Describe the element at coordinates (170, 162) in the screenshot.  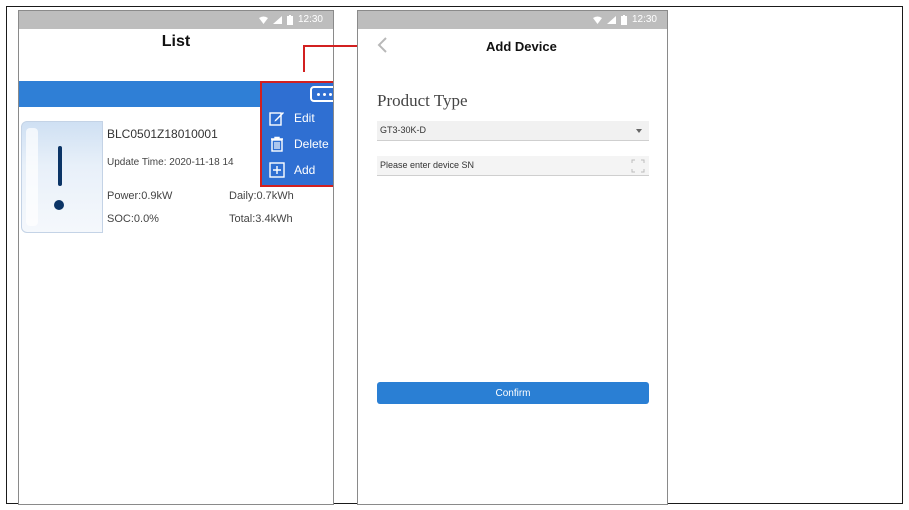
I see `update-time: Update Time: 2020-11-18 14` at that location.